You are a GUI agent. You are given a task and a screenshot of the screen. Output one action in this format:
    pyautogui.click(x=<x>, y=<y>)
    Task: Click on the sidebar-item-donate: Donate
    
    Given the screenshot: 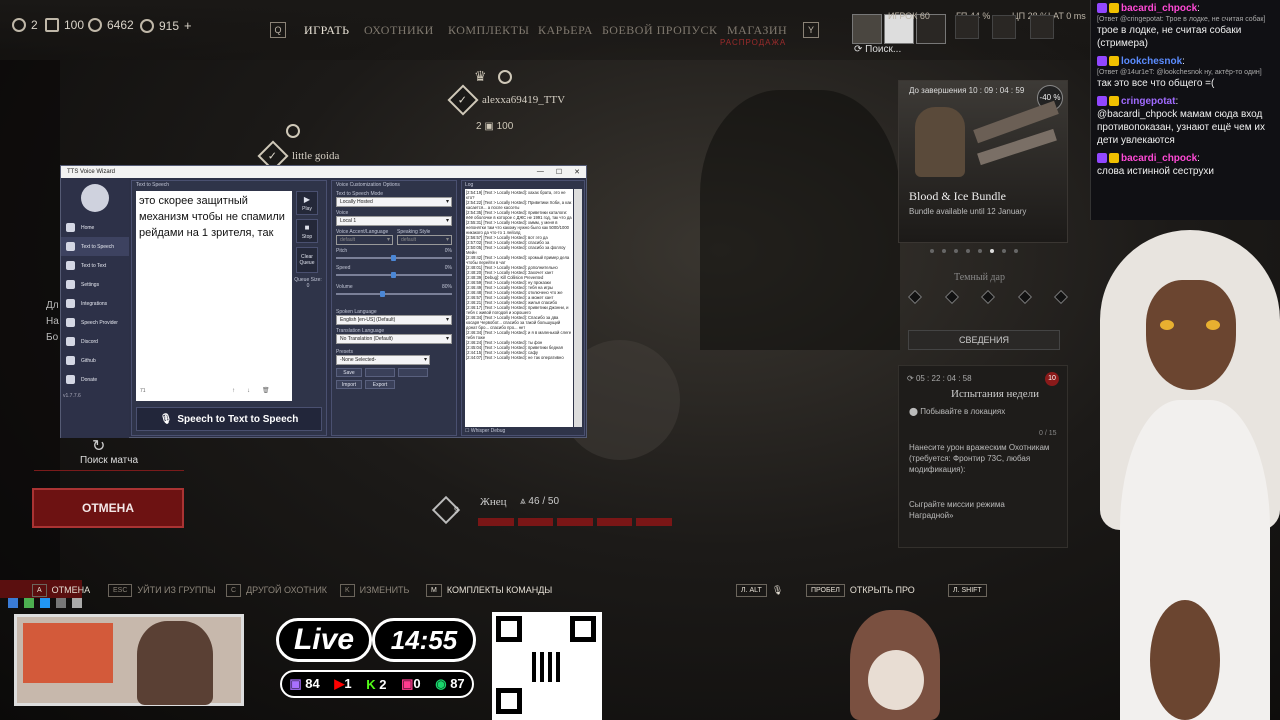 What is the action you would take?
    pyautogui.click(x=95, y=379)
    